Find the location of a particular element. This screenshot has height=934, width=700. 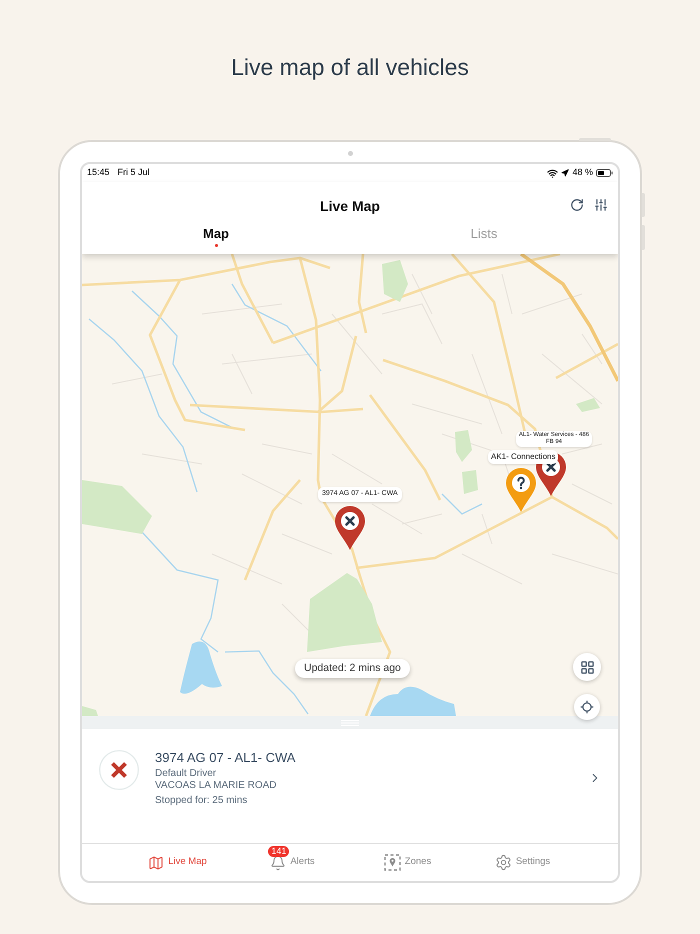

tab-bar-item: Live Map is located at coordinates (177, 862).